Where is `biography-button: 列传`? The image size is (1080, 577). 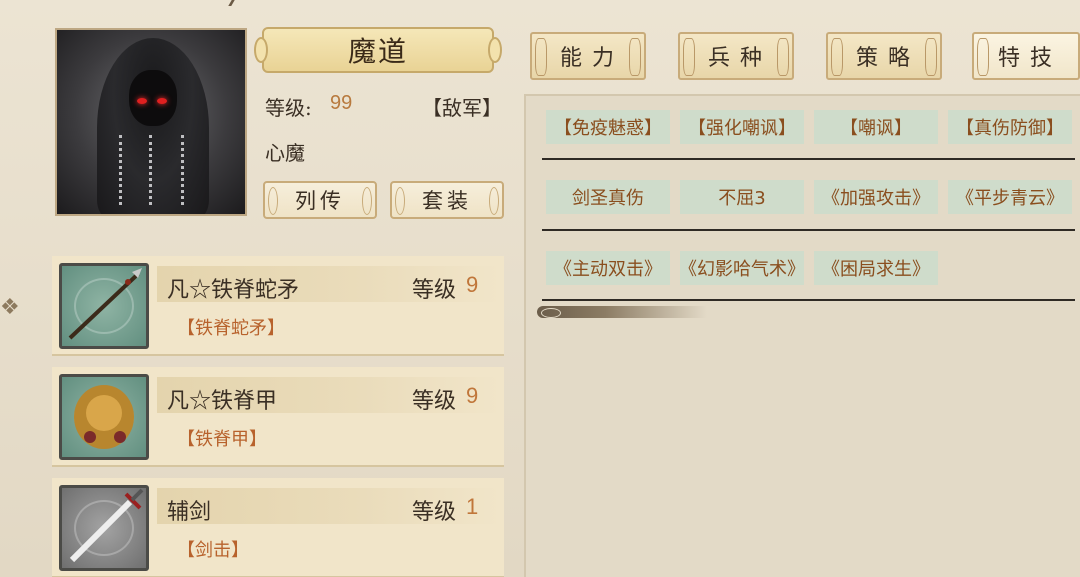
biography-button: 列传 is located at coordinates (320, 200).